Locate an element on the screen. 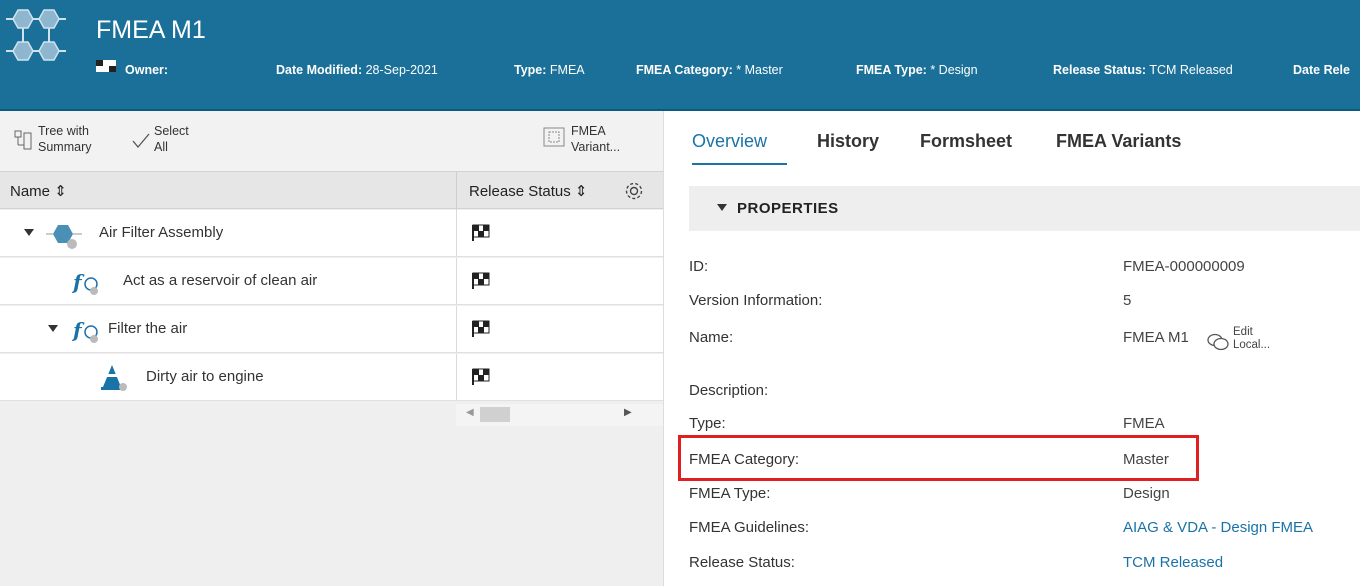 Image resolution: width=1360 pixels, height=586 pixels. prop-value-release-status-link: TCM Released is located at coordinates (1173, 562).